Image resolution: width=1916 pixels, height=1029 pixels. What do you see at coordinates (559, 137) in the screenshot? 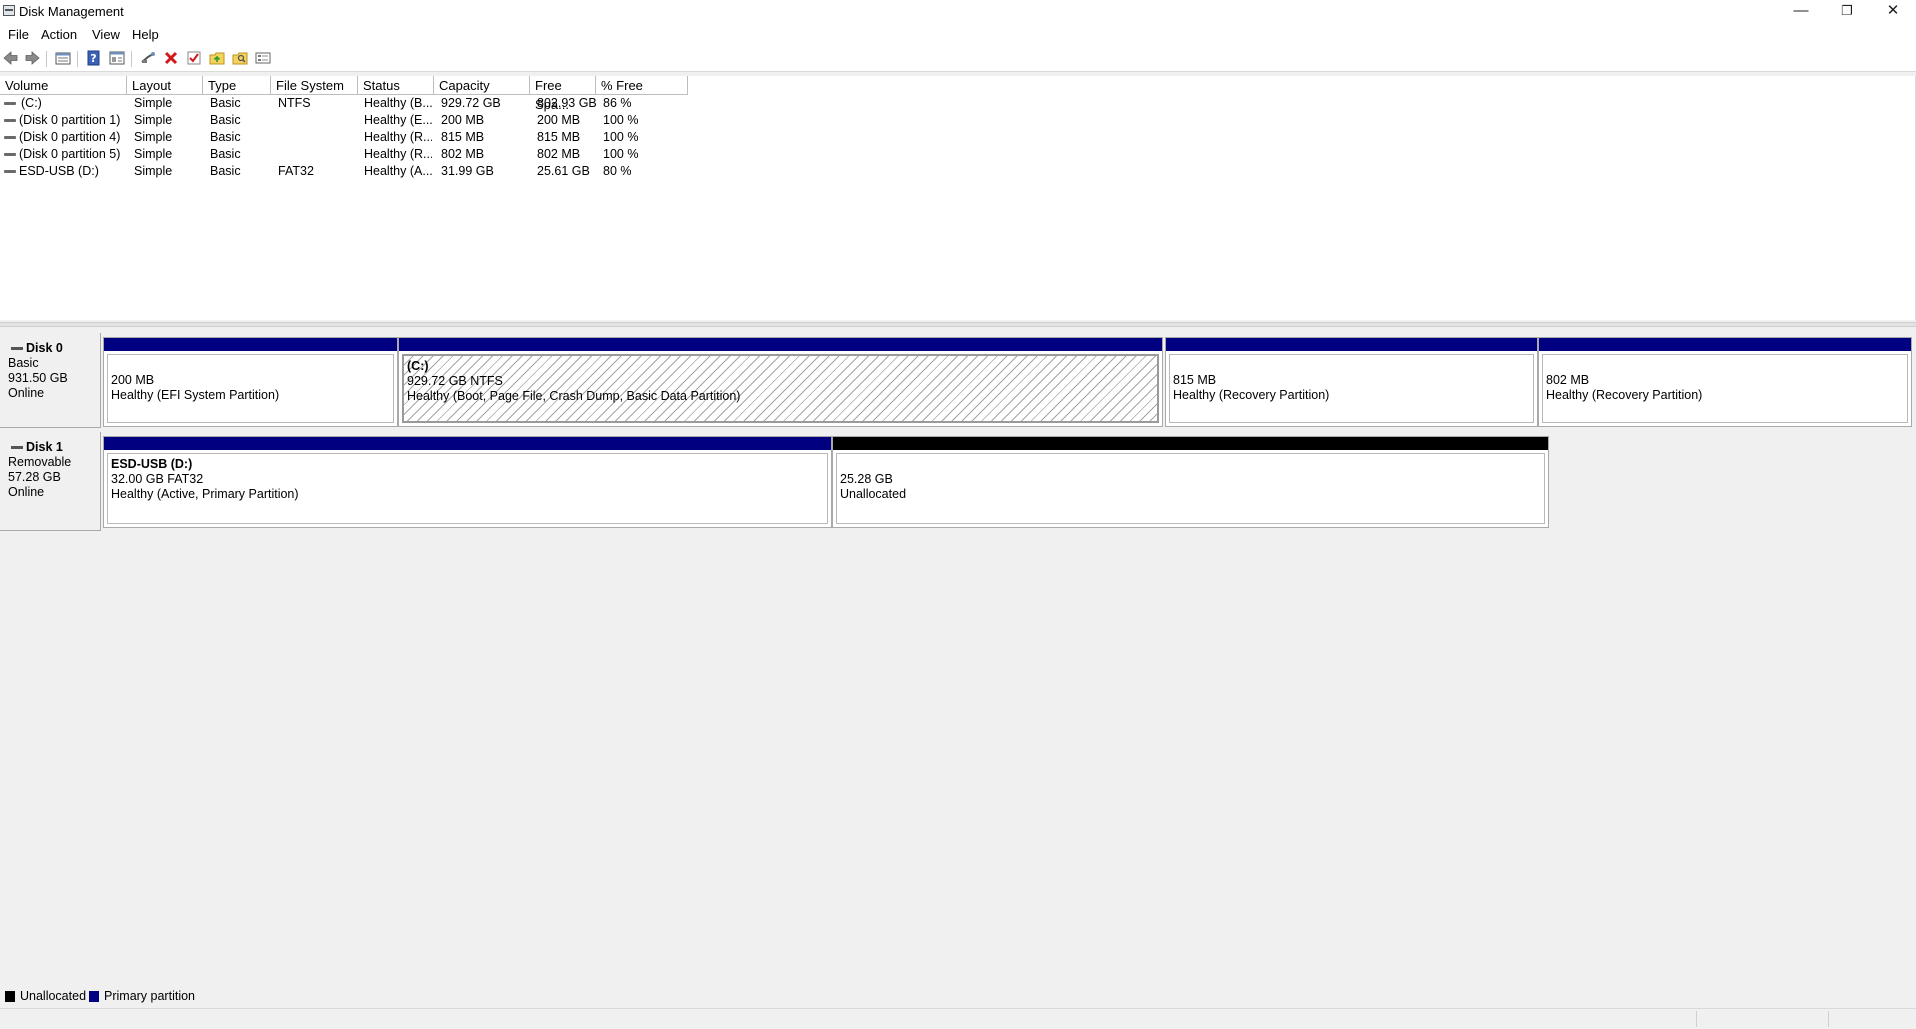
I see `cell-free-space: 815 MB` at bounding box center [559, 137].